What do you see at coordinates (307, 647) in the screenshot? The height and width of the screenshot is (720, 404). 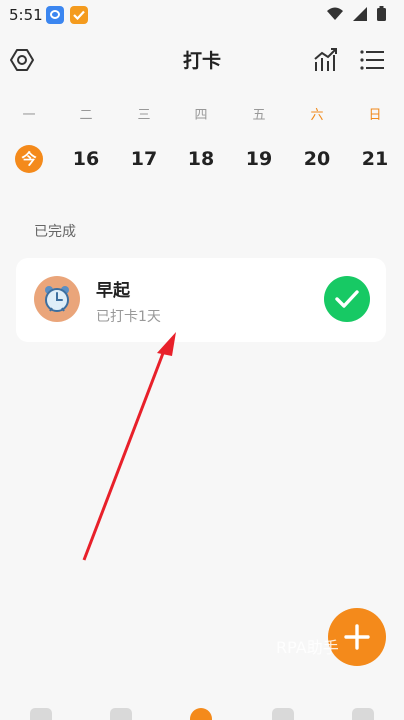 I see `watermark-text: RPA助手` at bounding box center [307, 647].